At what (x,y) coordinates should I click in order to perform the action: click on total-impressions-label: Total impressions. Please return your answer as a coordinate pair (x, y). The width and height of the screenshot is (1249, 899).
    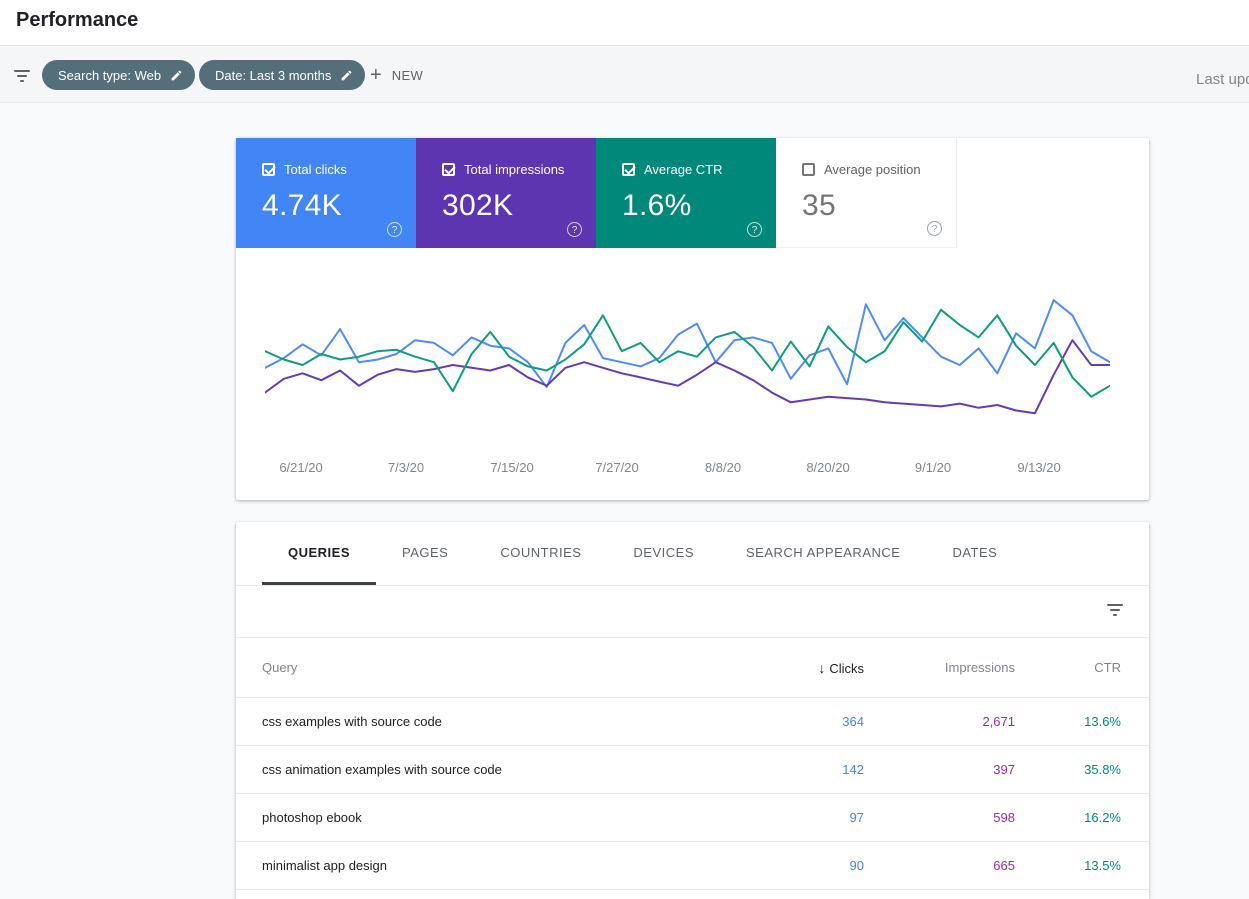
    Looking at the image, I should click on (514, 169).